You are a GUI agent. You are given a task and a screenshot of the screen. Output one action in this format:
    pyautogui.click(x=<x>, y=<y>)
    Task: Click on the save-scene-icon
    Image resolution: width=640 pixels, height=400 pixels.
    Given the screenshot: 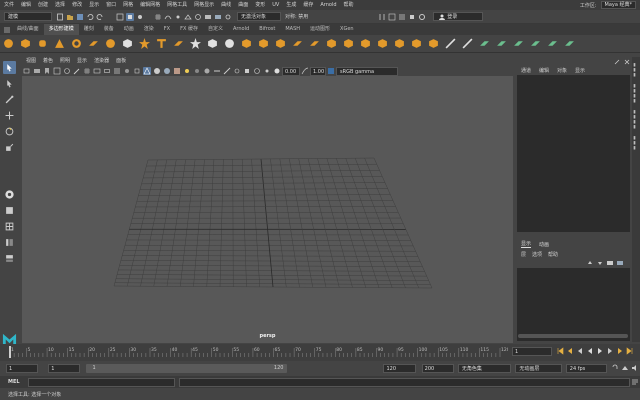 What is the action you would take?
    pyautogui.click(x=80, y=17)
    